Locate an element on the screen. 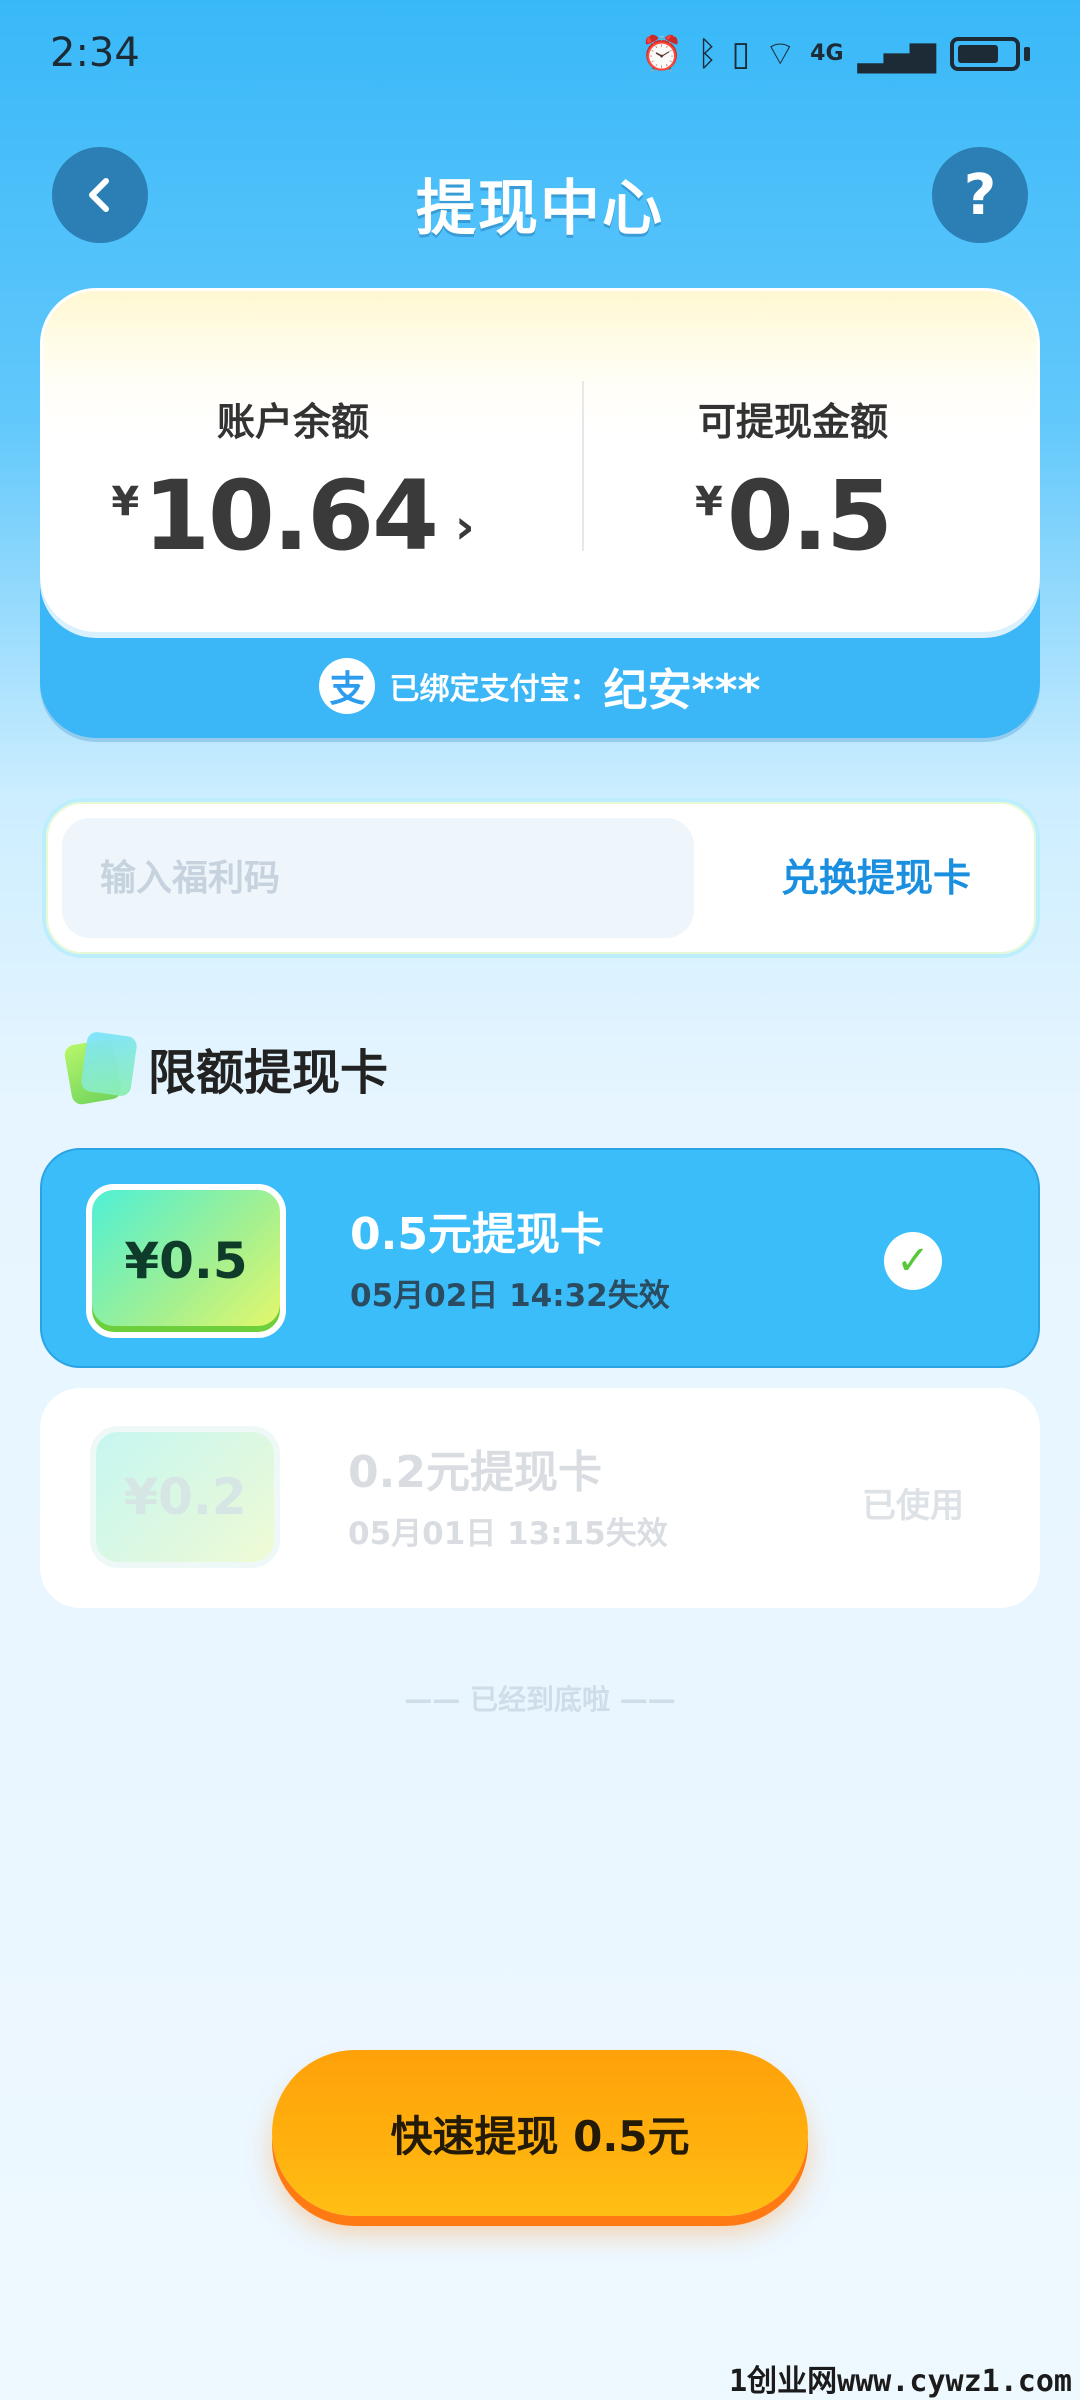 Image resolution: width=1080 pixels, height=2400 pixels. promo-code-box: 兑换提现卡 is located at coordinates (541, 878).